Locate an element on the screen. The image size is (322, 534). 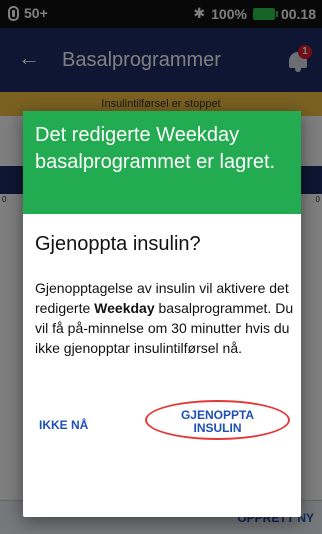
dialog-body-program-name: Weekday is located at coordinates (124, 308).